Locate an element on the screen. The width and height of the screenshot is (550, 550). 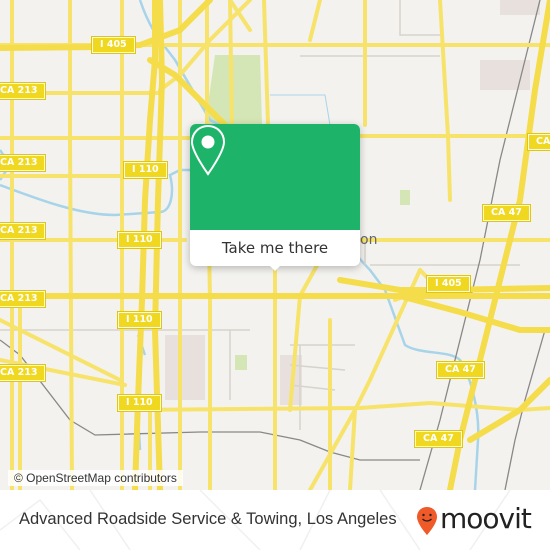
take-me-there-button: Take me there is located at coordinates (275, 248).